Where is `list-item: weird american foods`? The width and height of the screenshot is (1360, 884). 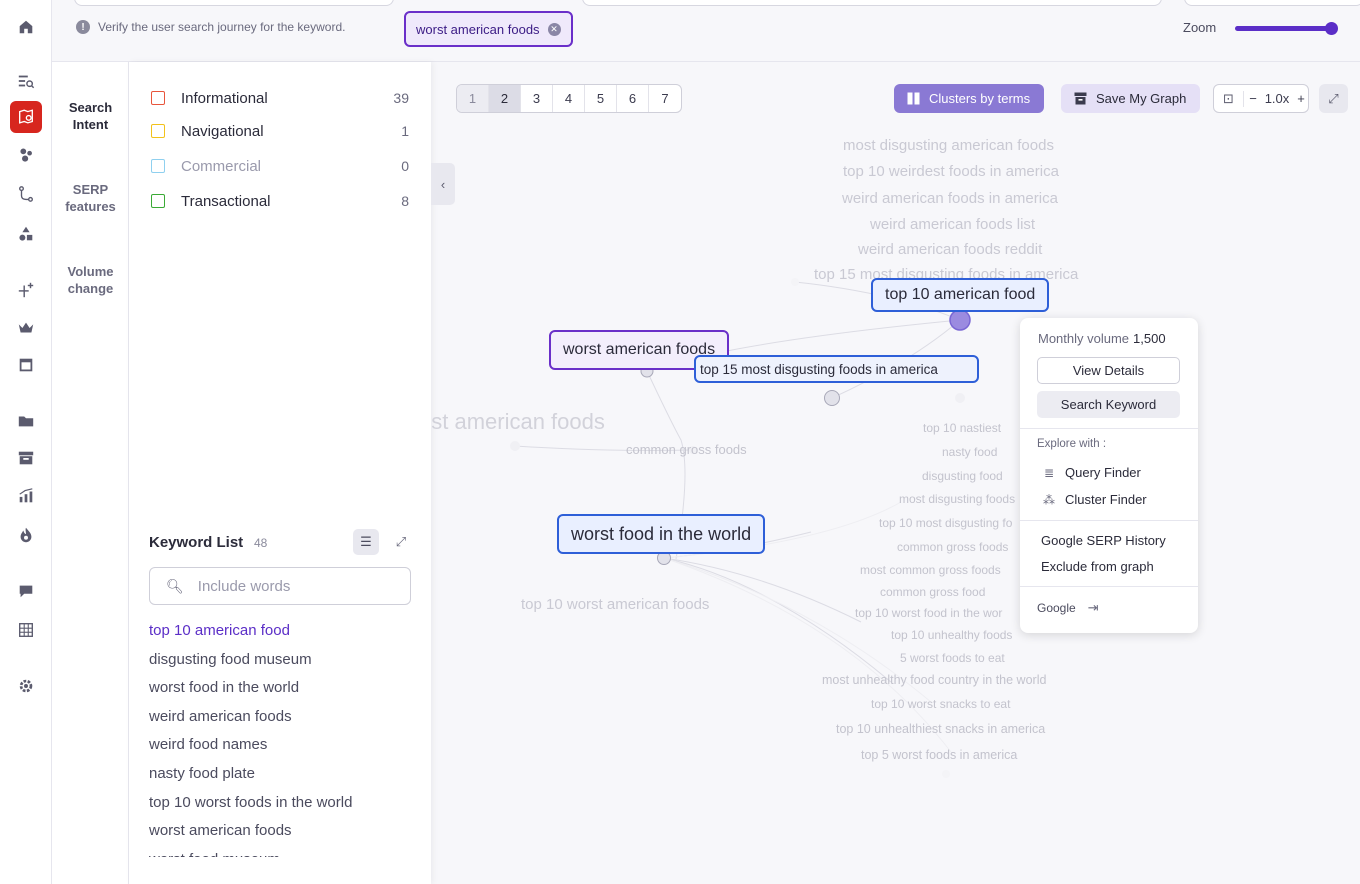 list-item: weird american foods is located at coordinates (284, 717).